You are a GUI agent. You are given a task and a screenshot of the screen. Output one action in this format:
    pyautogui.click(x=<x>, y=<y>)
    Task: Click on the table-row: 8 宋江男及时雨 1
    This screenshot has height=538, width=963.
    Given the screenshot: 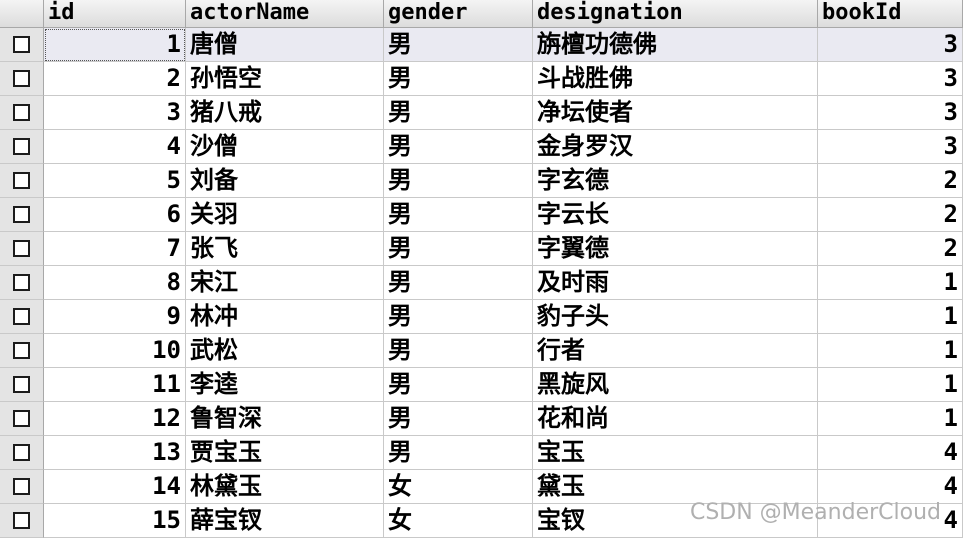 What is the action you would take?
    pyautogui.click(x=481, y=283)
    